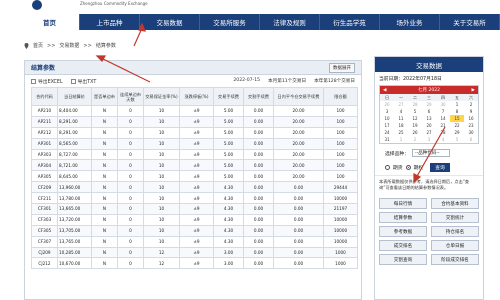 The width and height of the screenshot is (500, 300). I want to click on calendar-weekday: 六, so click(471, 97).